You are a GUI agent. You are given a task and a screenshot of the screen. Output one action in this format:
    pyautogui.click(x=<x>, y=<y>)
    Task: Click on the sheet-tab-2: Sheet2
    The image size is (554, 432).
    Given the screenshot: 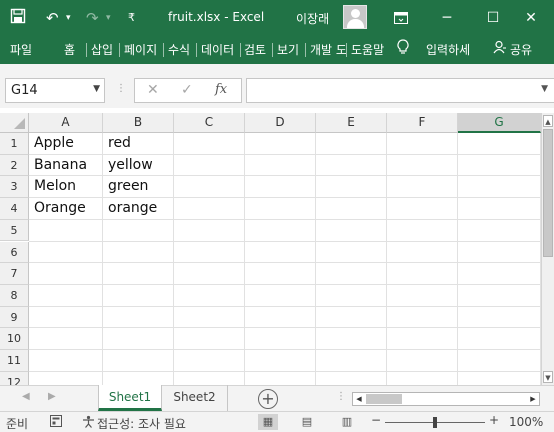 What is the action you would take?
    pyautogui.click(x=195, y=398)
    